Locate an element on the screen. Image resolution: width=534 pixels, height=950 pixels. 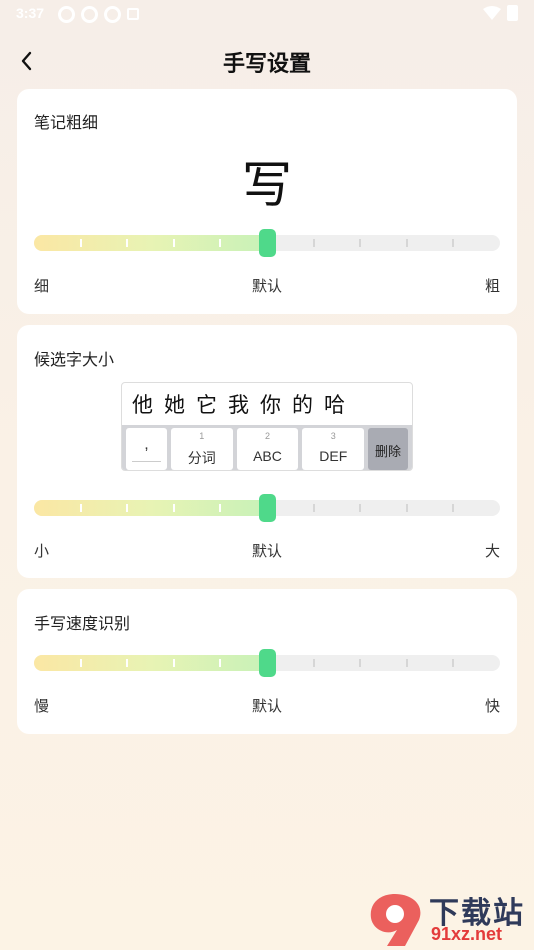
slider-max-label: 粗 is located at coordinates (492, 286).